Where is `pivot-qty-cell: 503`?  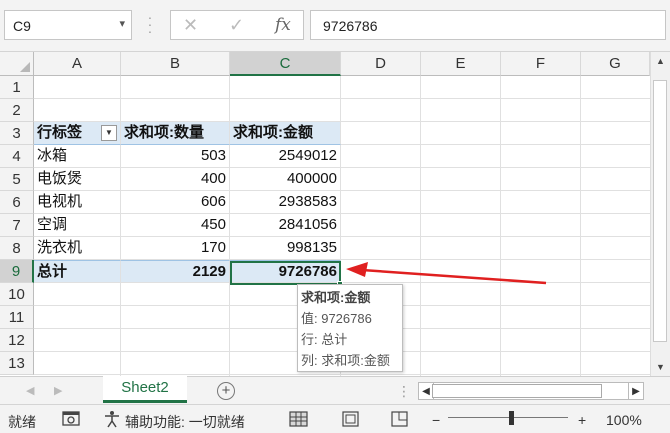 pivot-qty-cell: 503 is located at coordinates (175, 156).